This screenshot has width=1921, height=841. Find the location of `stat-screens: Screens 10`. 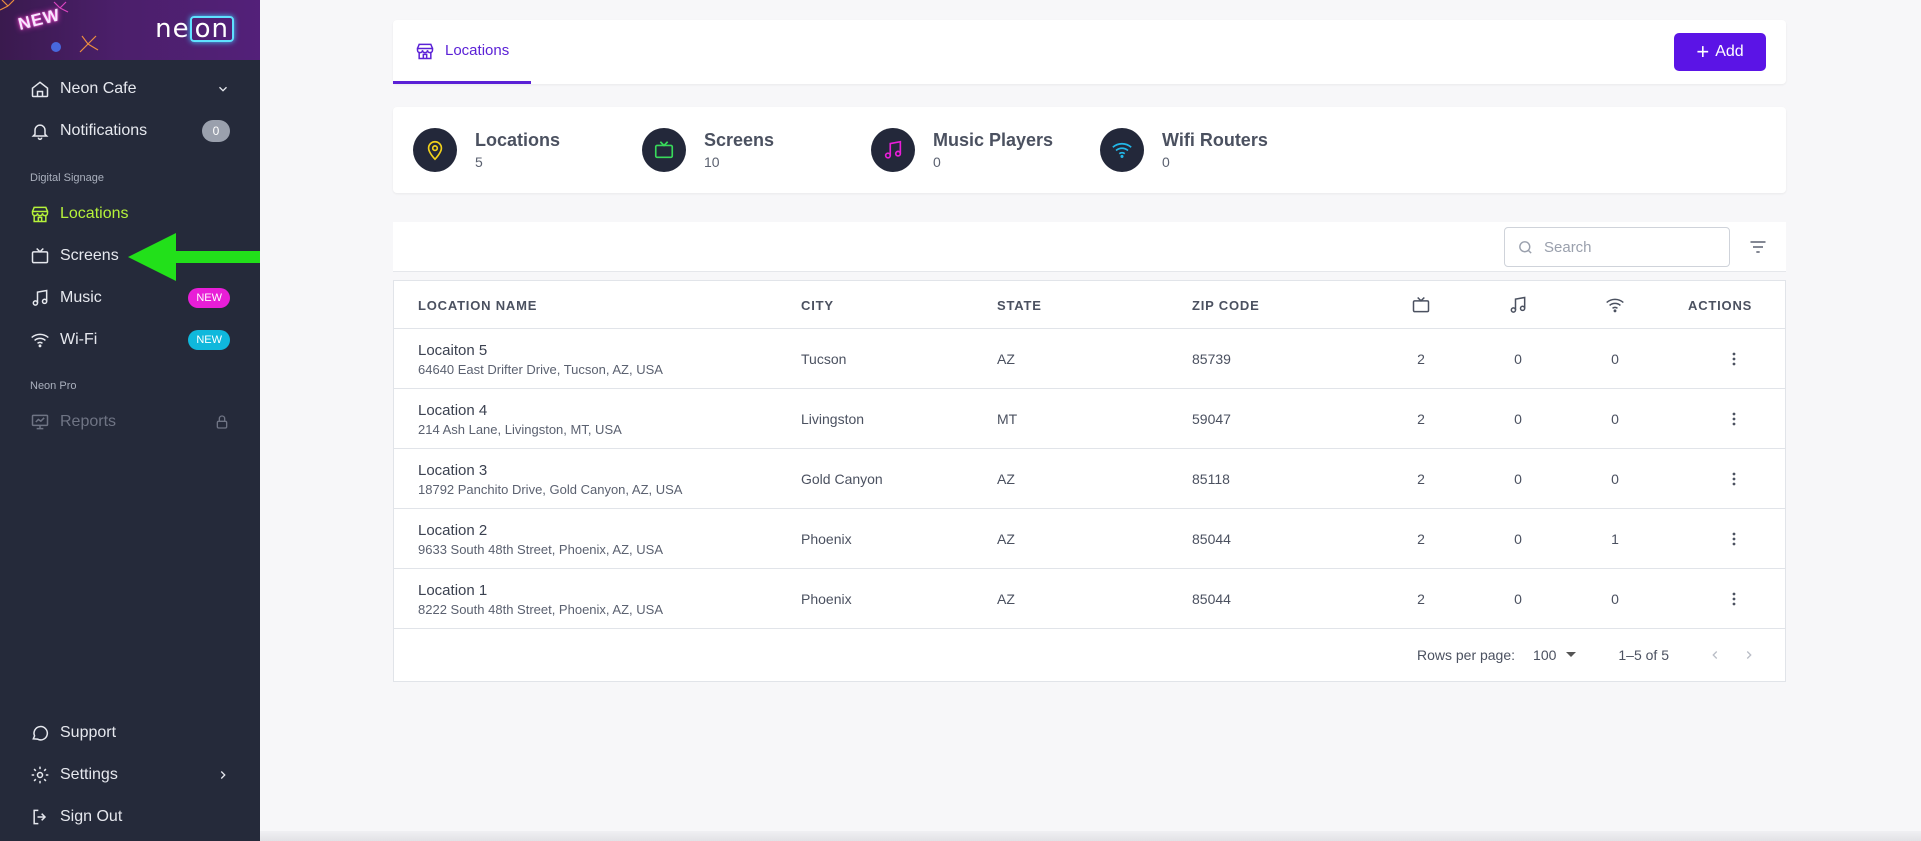

stat-screens: Screens 10 is located at coordinates (708, 150).